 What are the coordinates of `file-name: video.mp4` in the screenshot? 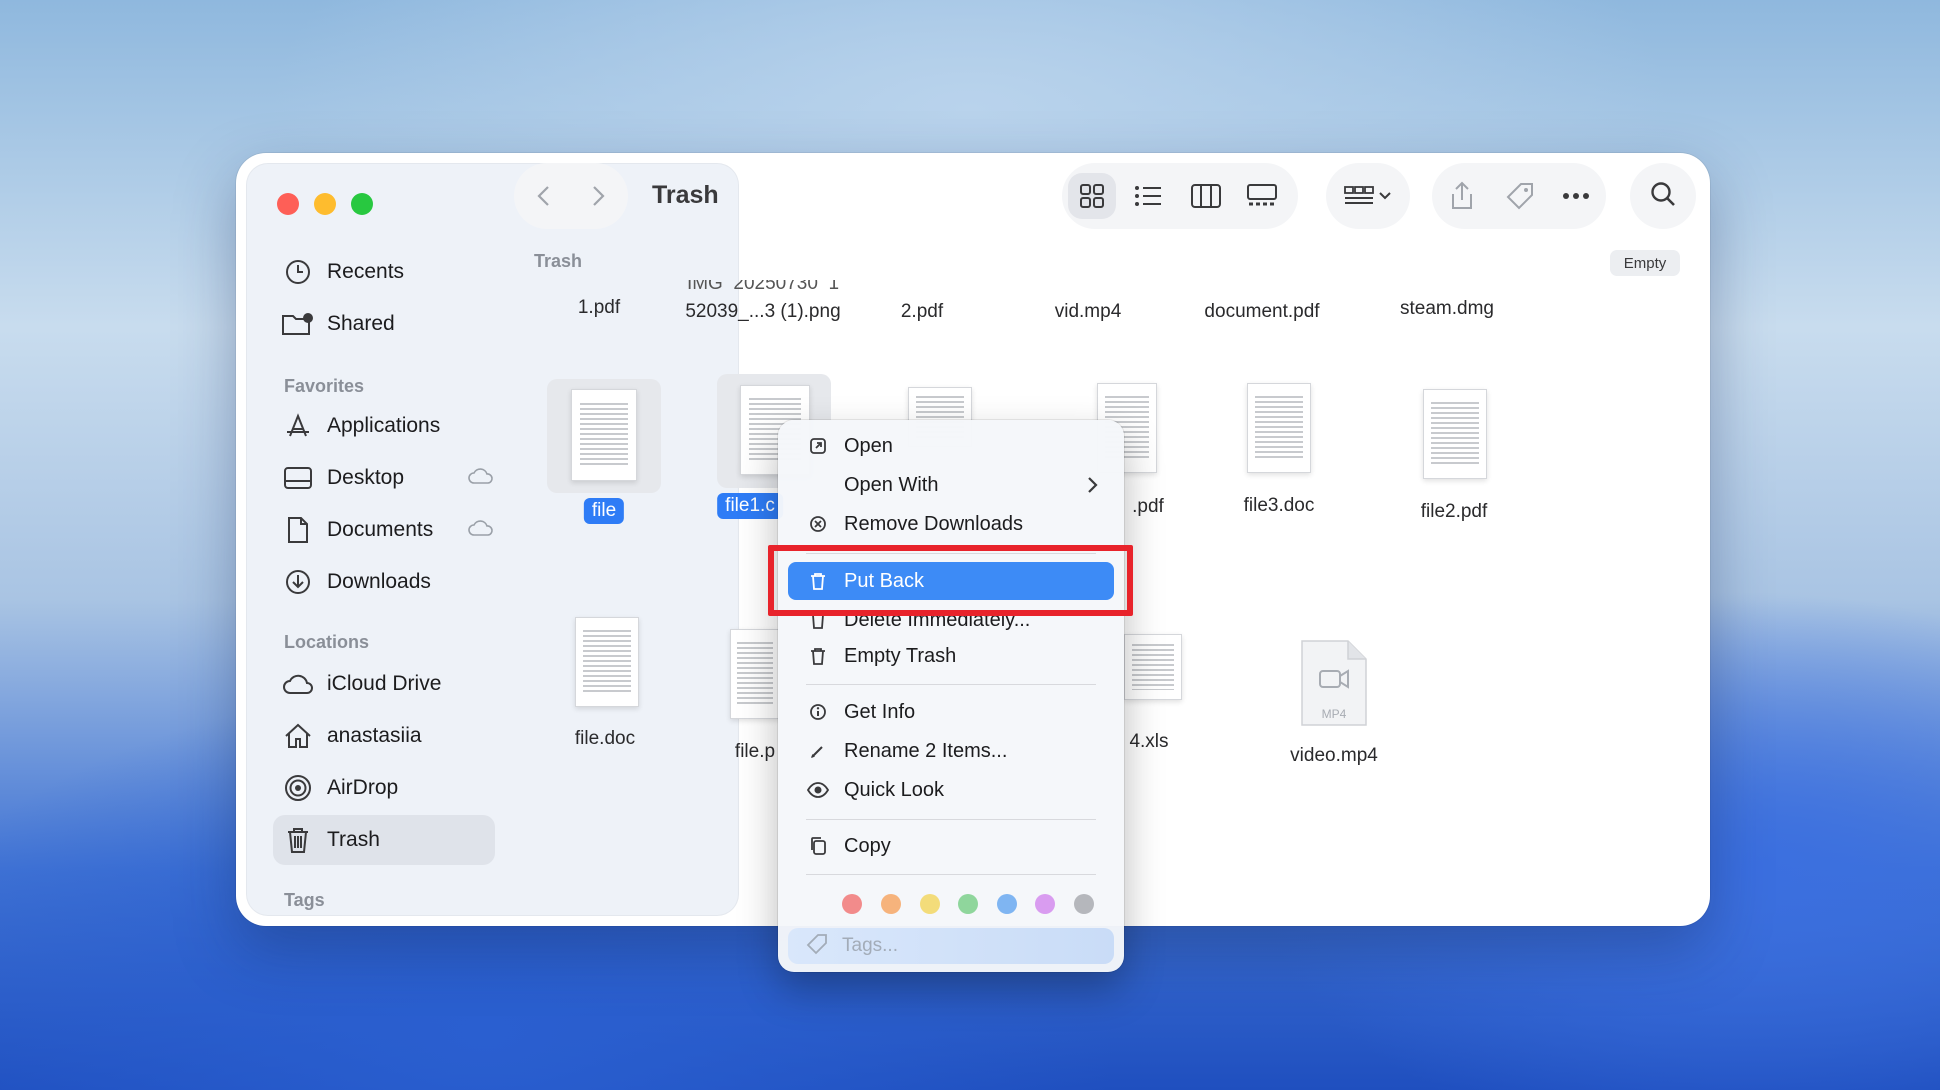 It's located at (1334, 756).